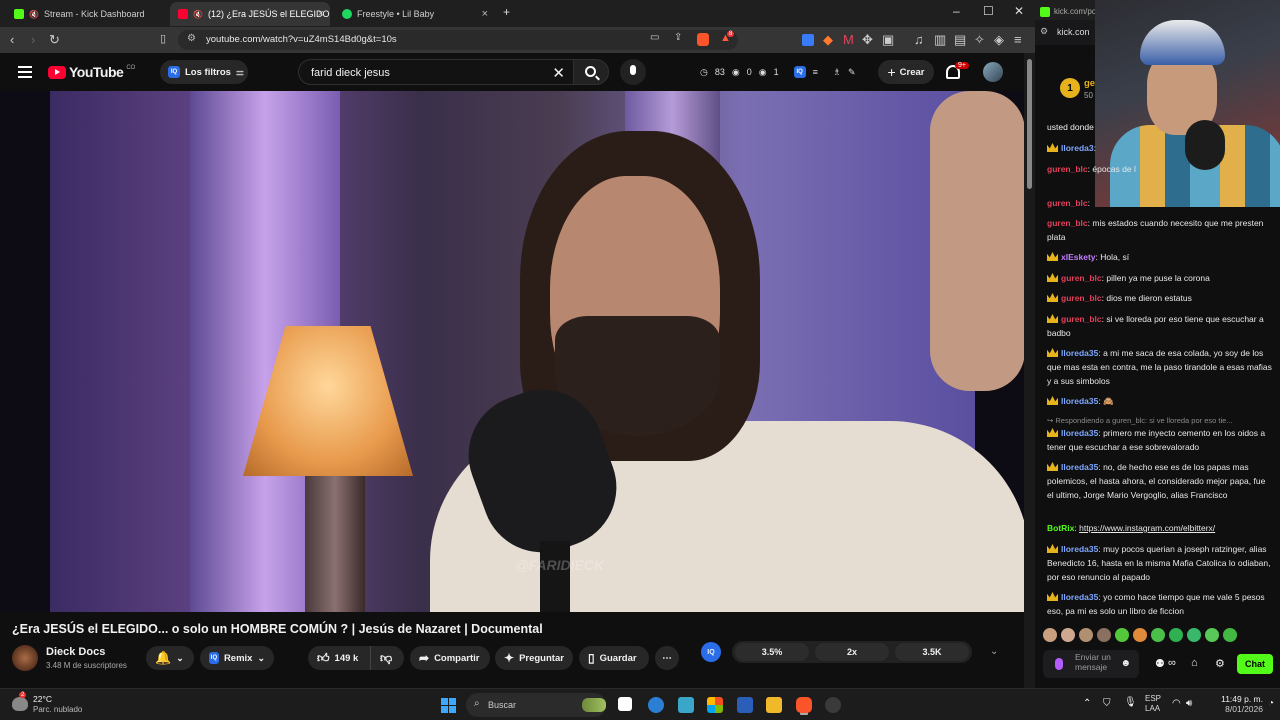  What do you see at coordinates (33, 39) in the screenshot?
I see `forward-icon: ›` at bounding box center [33, 39].